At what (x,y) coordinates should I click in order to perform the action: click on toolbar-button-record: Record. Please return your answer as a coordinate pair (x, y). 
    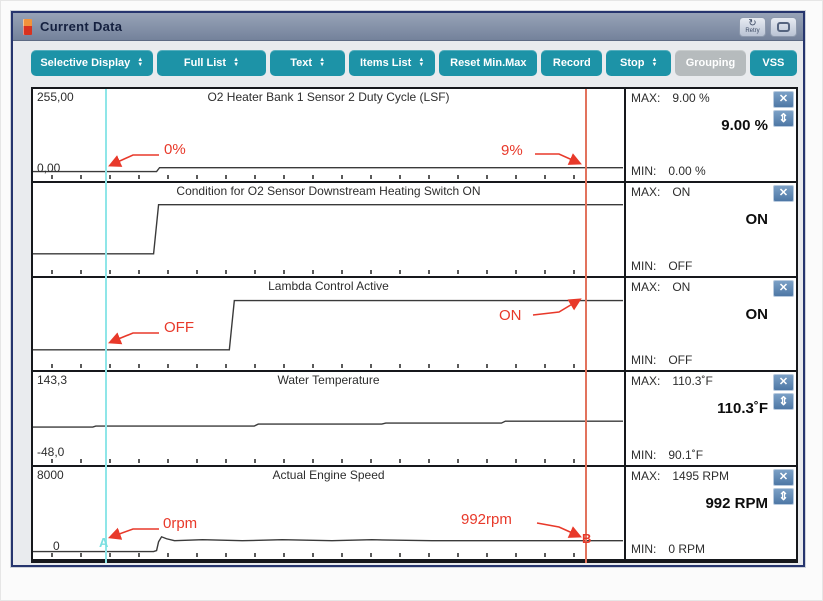
    Looking at the image, I should click on (572, 63).